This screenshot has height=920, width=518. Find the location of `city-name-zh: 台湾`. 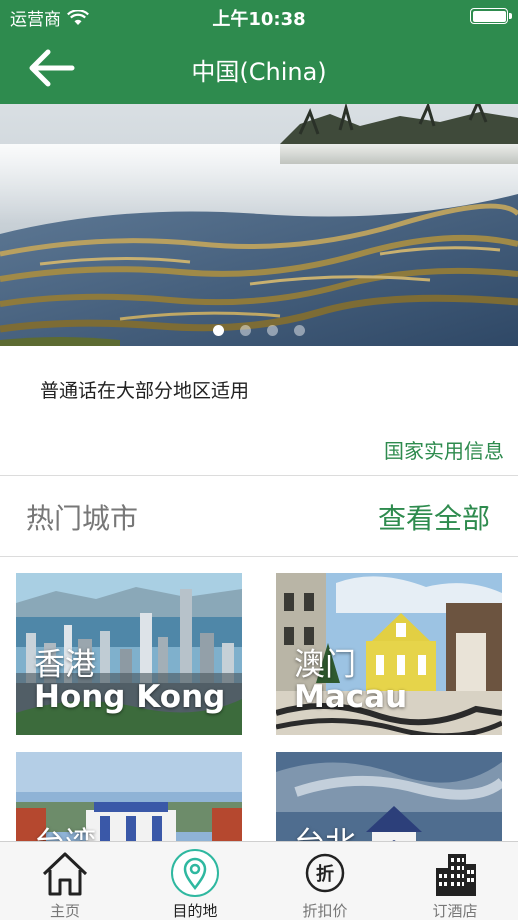

city-name-zh: 台湾 is located at coordinates (65, 834).